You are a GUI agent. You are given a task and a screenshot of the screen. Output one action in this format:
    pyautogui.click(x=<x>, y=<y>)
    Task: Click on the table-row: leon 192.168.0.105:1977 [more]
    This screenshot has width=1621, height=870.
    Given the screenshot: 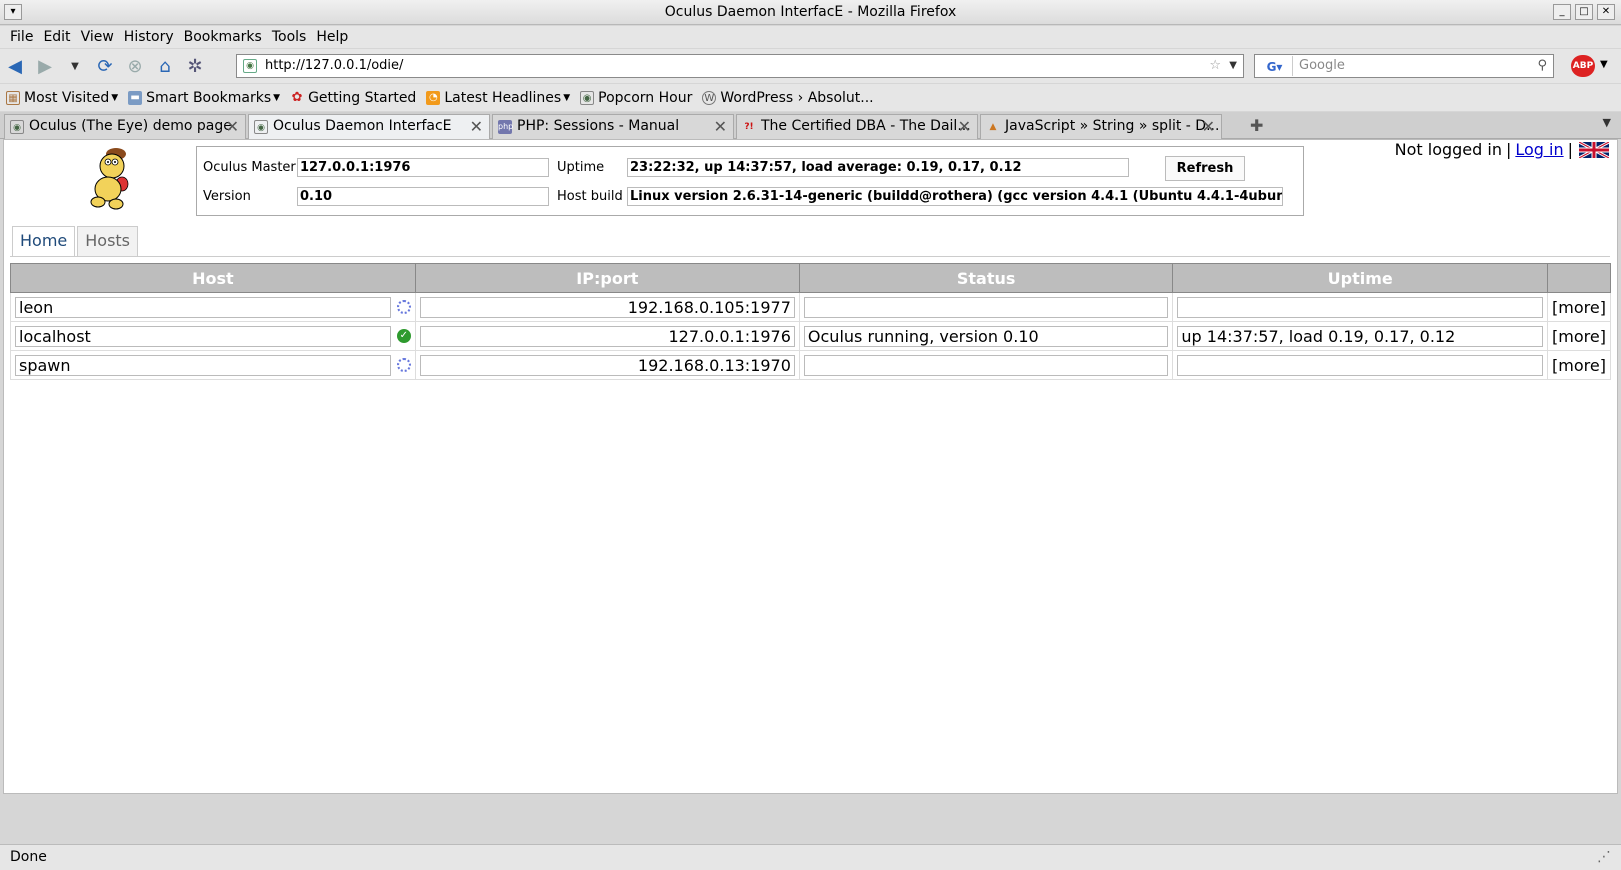 What is the action you would take?
    pyautogui.click(x=810, y=307)
    